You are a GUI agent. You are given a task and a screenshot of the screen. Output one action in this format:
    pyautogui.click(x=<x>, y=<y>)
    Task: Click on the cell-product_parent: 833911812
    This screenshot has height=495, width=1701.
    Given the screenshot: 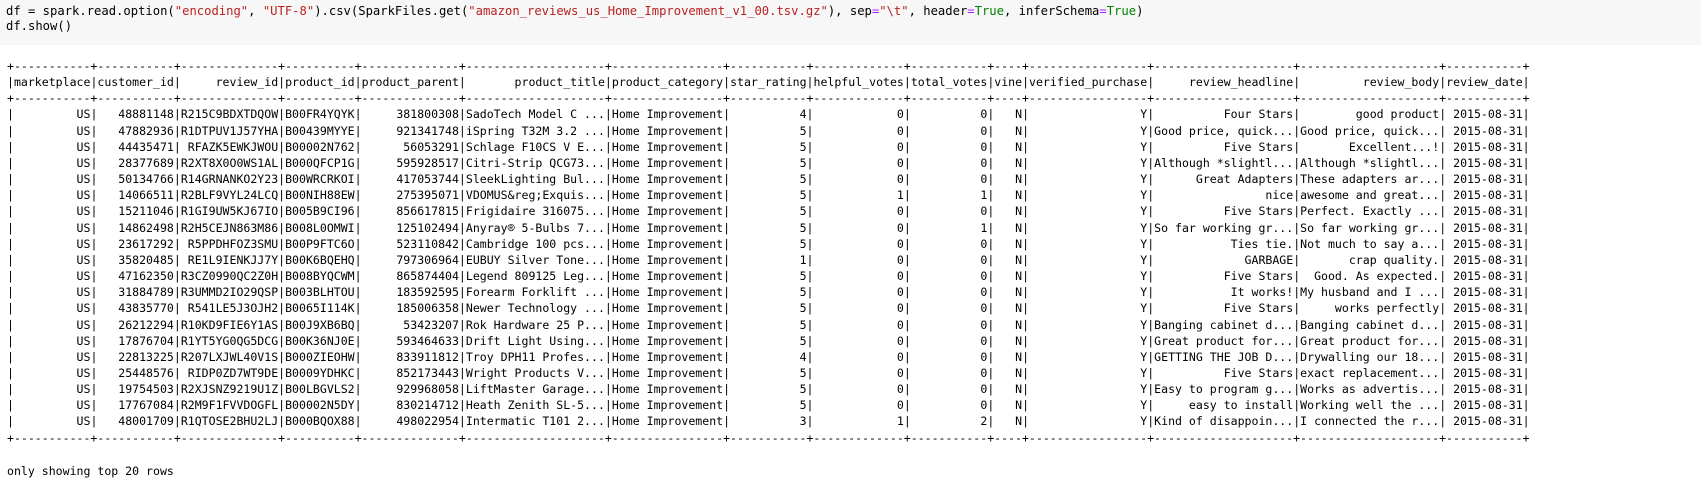 What is the action you would take?
    pyautogui.click(x=410, y=356)
    